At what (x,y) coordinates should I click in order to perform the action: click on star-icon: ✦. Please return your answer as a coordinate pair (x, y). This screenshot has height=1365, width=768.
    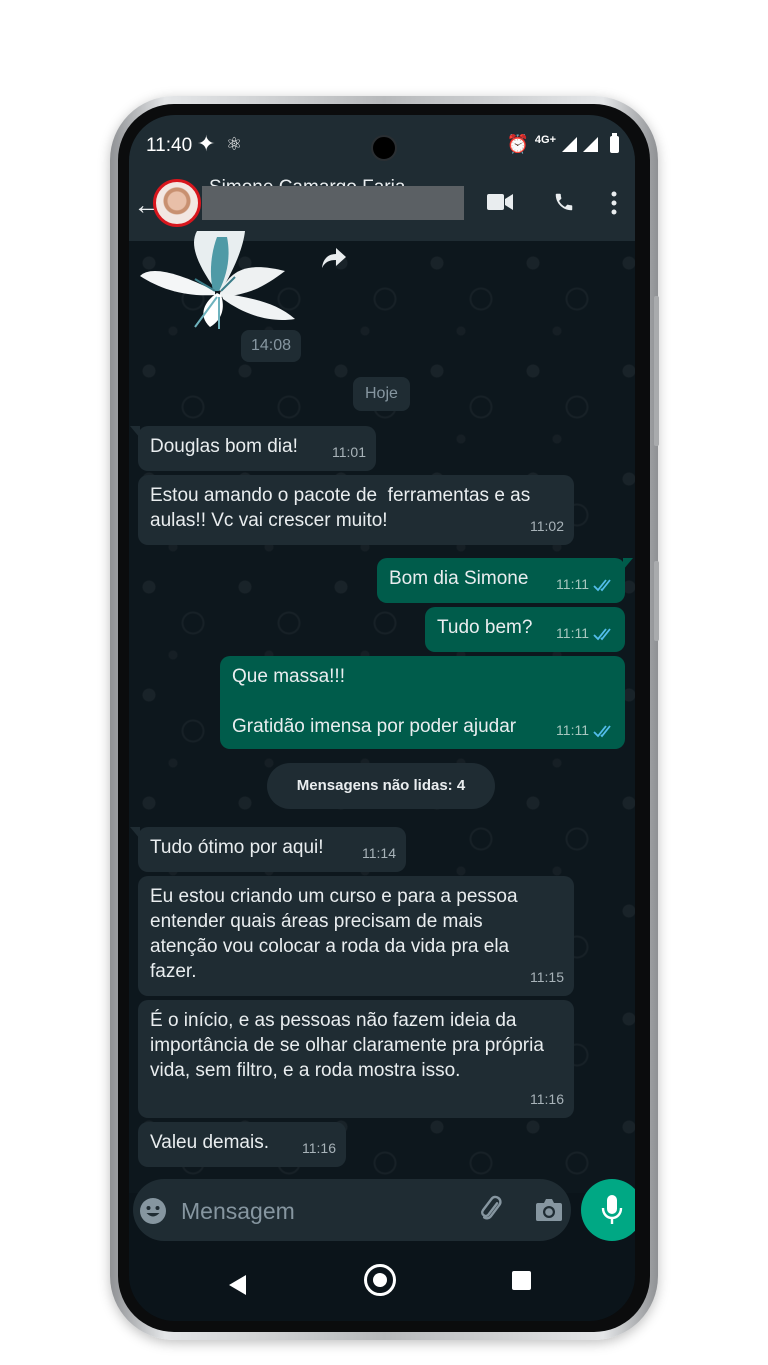
    Looking at the image, I should click on (206, 143).